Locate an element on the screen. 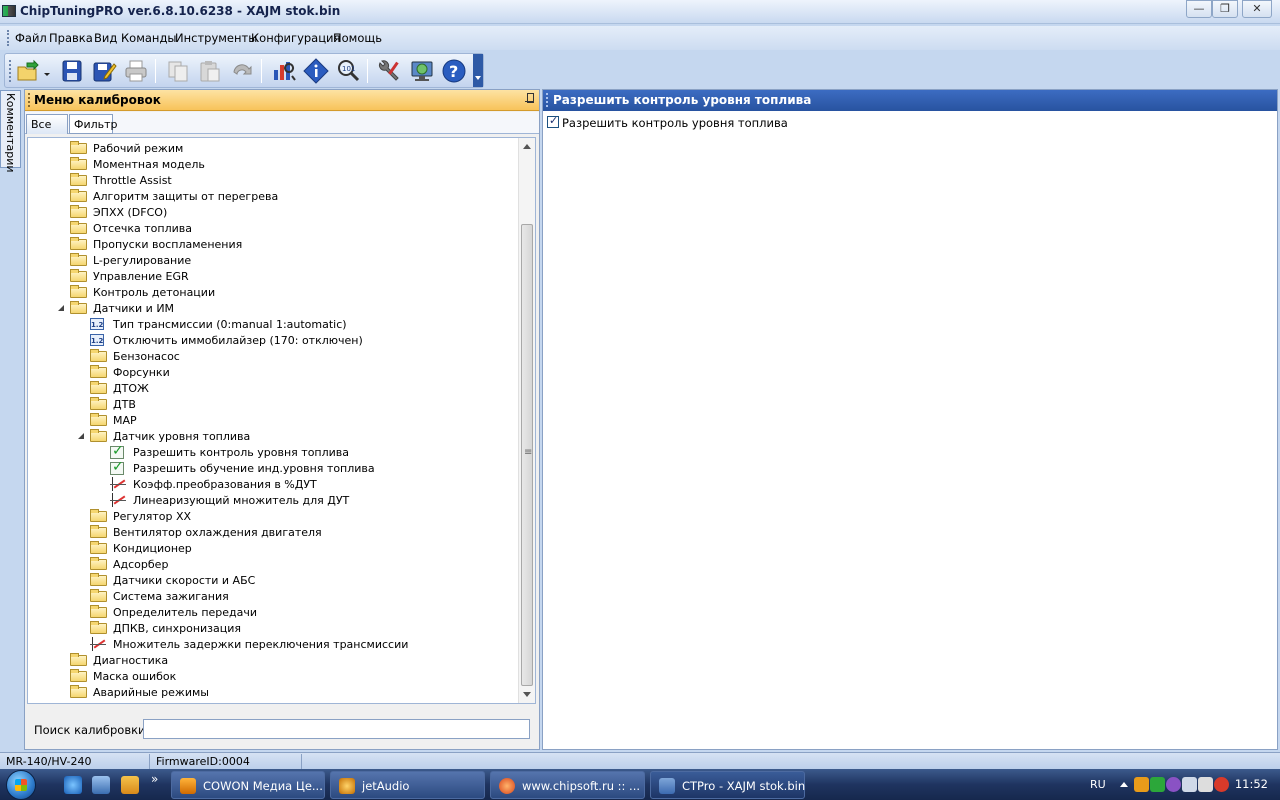 The width and height of the screenshot is (1280, 800). tray-t-icon is located at coordinates (1157, 784).